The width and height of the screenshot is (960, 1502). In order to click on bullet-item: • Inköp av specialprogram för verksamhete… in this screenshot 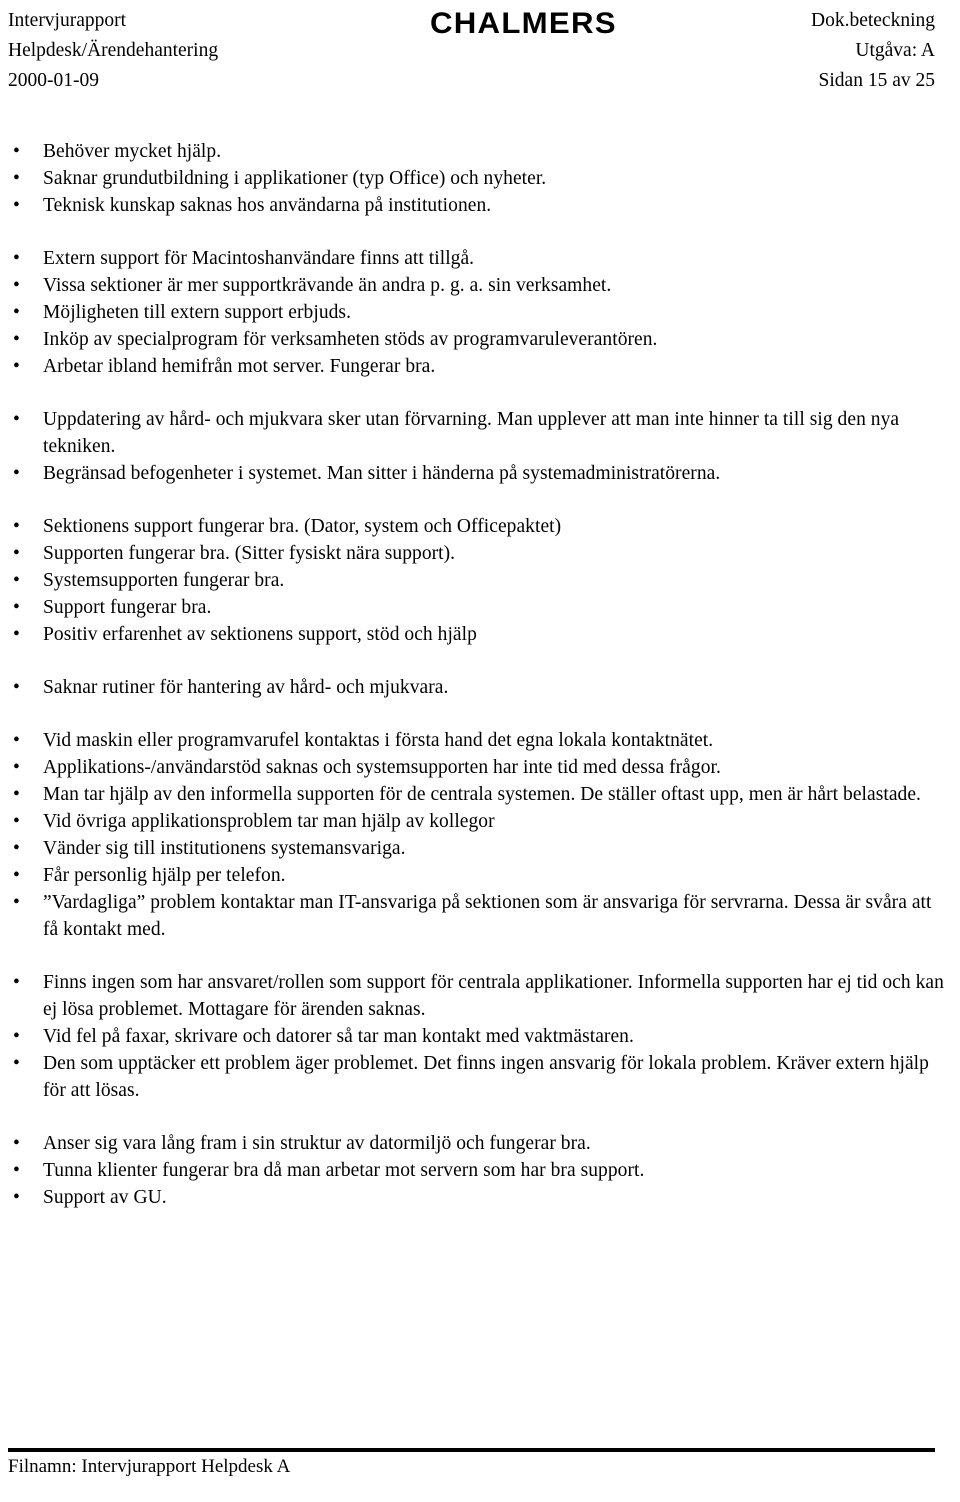, I will do `click(478, 339)`.